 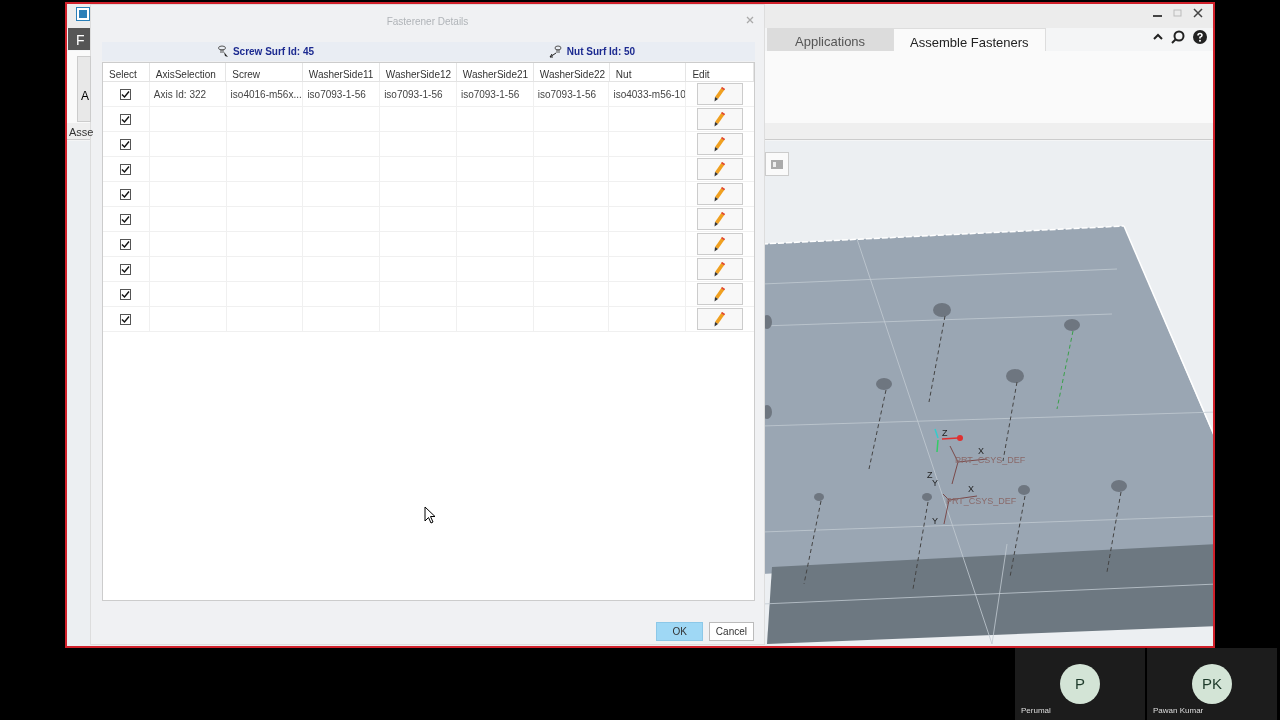 What do you see at coordinates (1036, 711) in the screenshot?
I see `participant-name: Perumal` at bounding box center [1036, 711].